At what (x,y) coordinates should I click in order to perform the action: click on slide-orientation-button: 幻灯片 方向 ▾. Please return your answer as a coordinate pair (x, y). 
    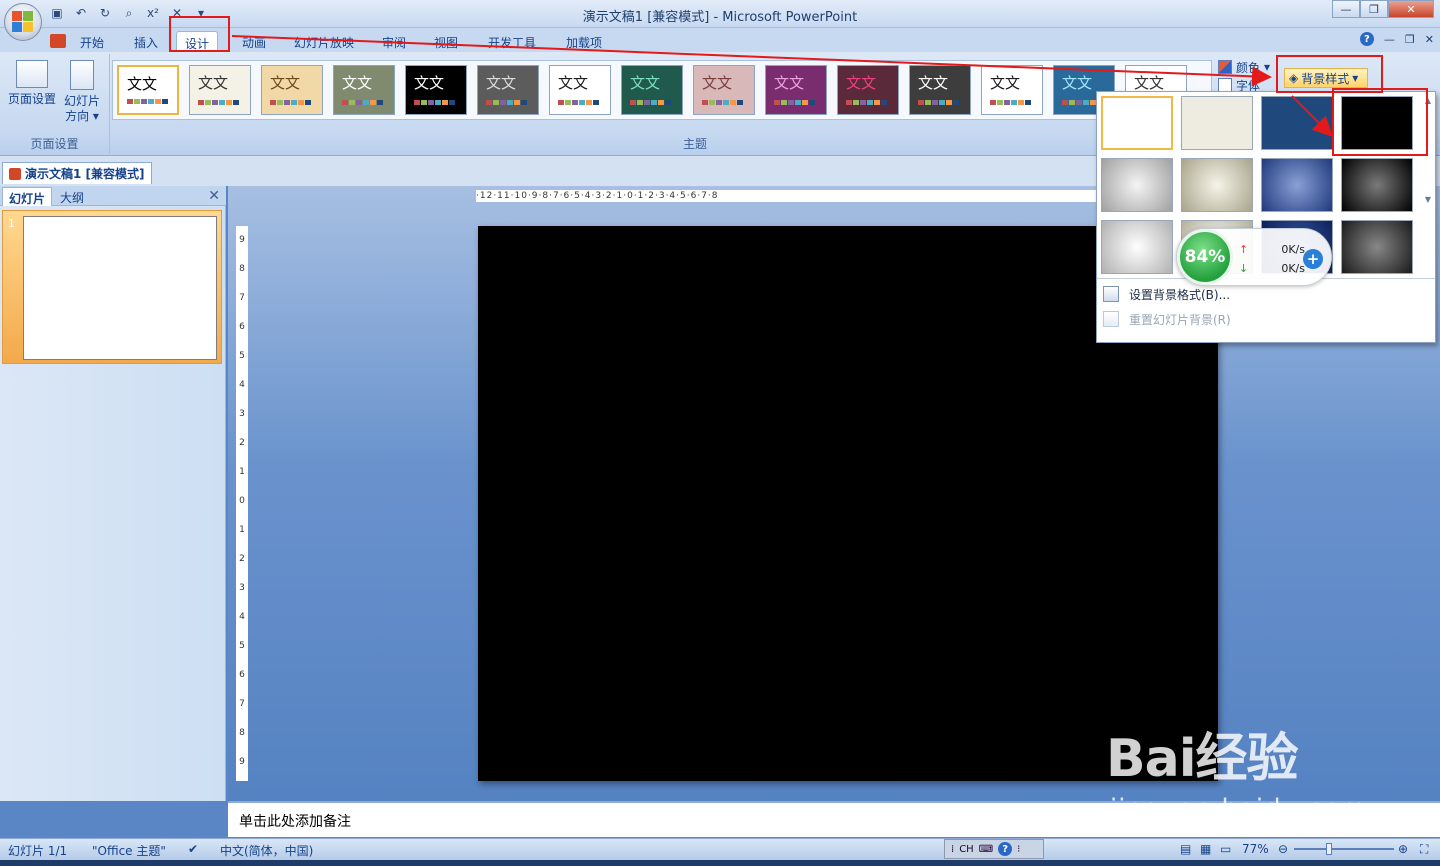
    Looking at the image, I should click on (82, 92).